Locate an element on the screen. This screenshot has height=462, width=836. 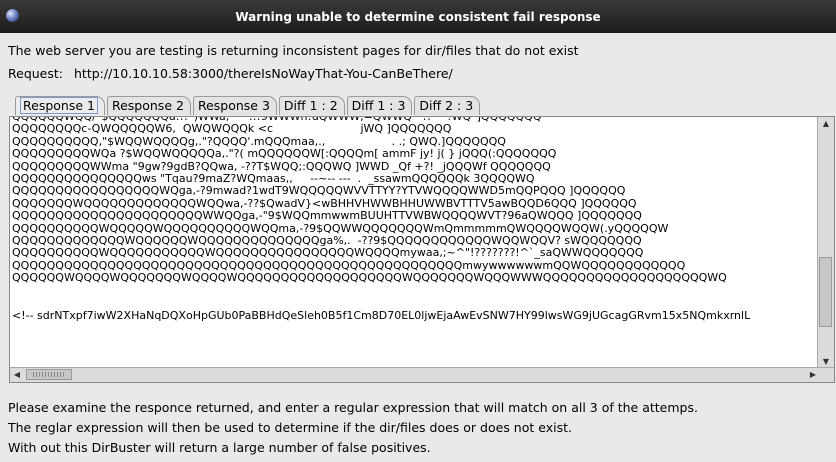
tab-diff-2-3: Diff 2 : 3 is located at coordinates (447, 105).